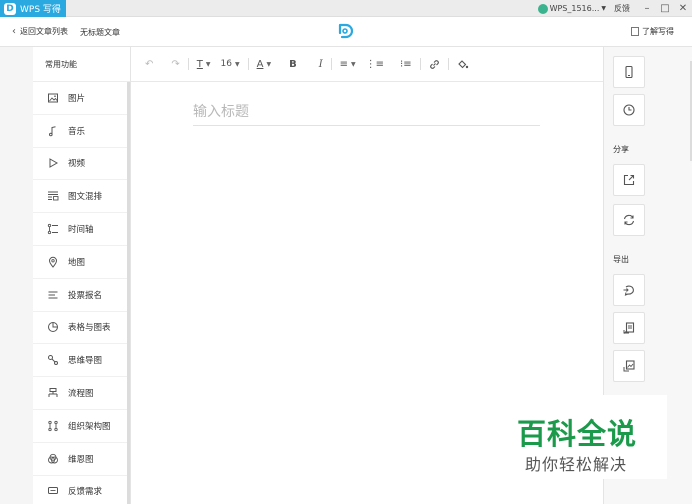  Describe the element at coordinates (53, 196) in the screenshot. I see `layout-icon` at that location.